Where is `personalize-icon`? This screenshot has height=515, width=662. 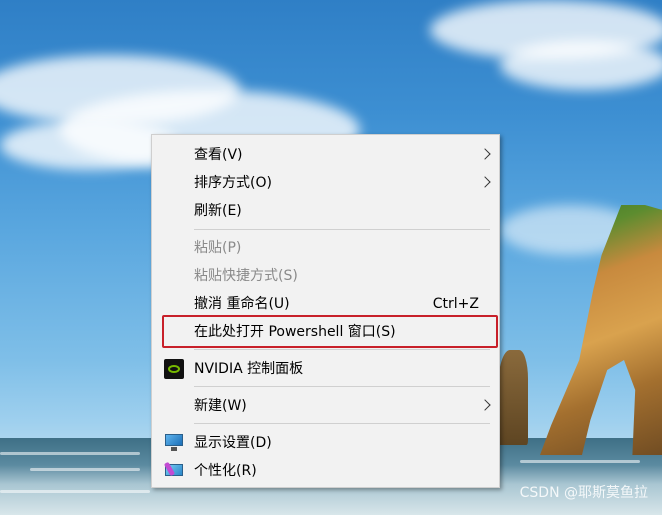
personalize-icon is located at coordinates (173, 470).